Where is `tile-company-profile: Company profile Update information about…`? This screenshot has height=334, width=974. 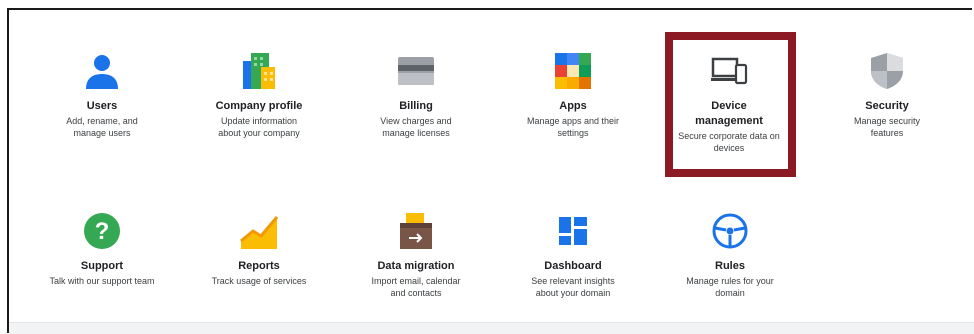
tile-company-profile: Company profile Update information about… is located at coordinates (259, 95).